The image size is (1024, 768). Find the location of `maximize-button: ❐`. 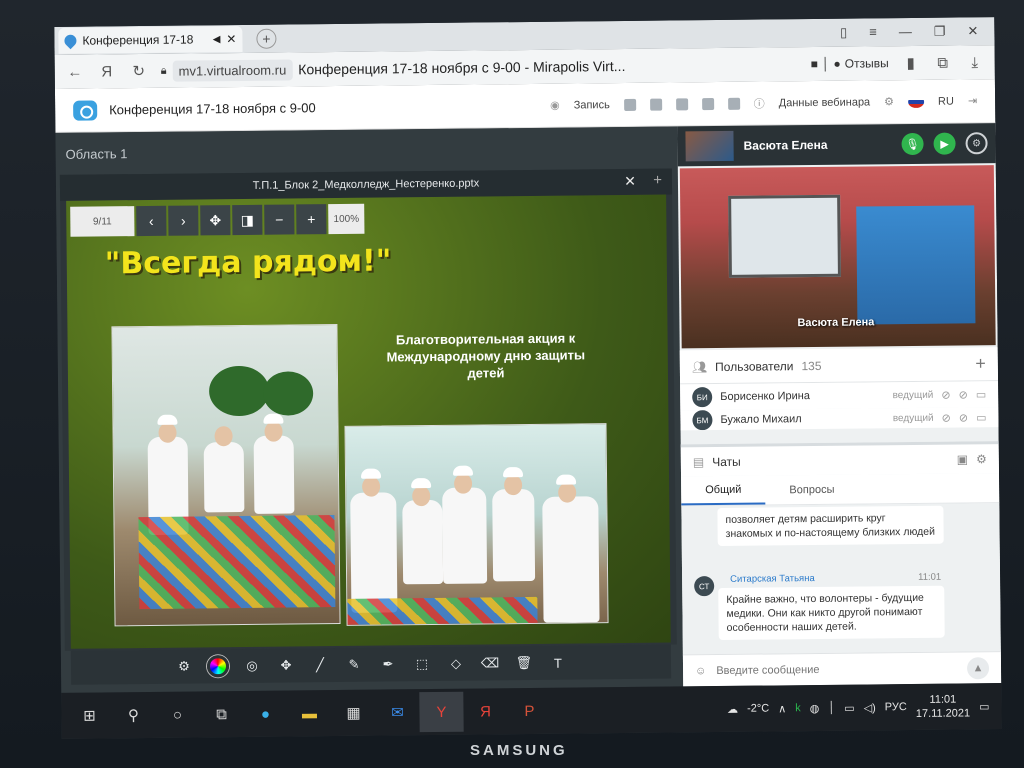

maximize-button: ❐ is located at coordinates (940, 32).